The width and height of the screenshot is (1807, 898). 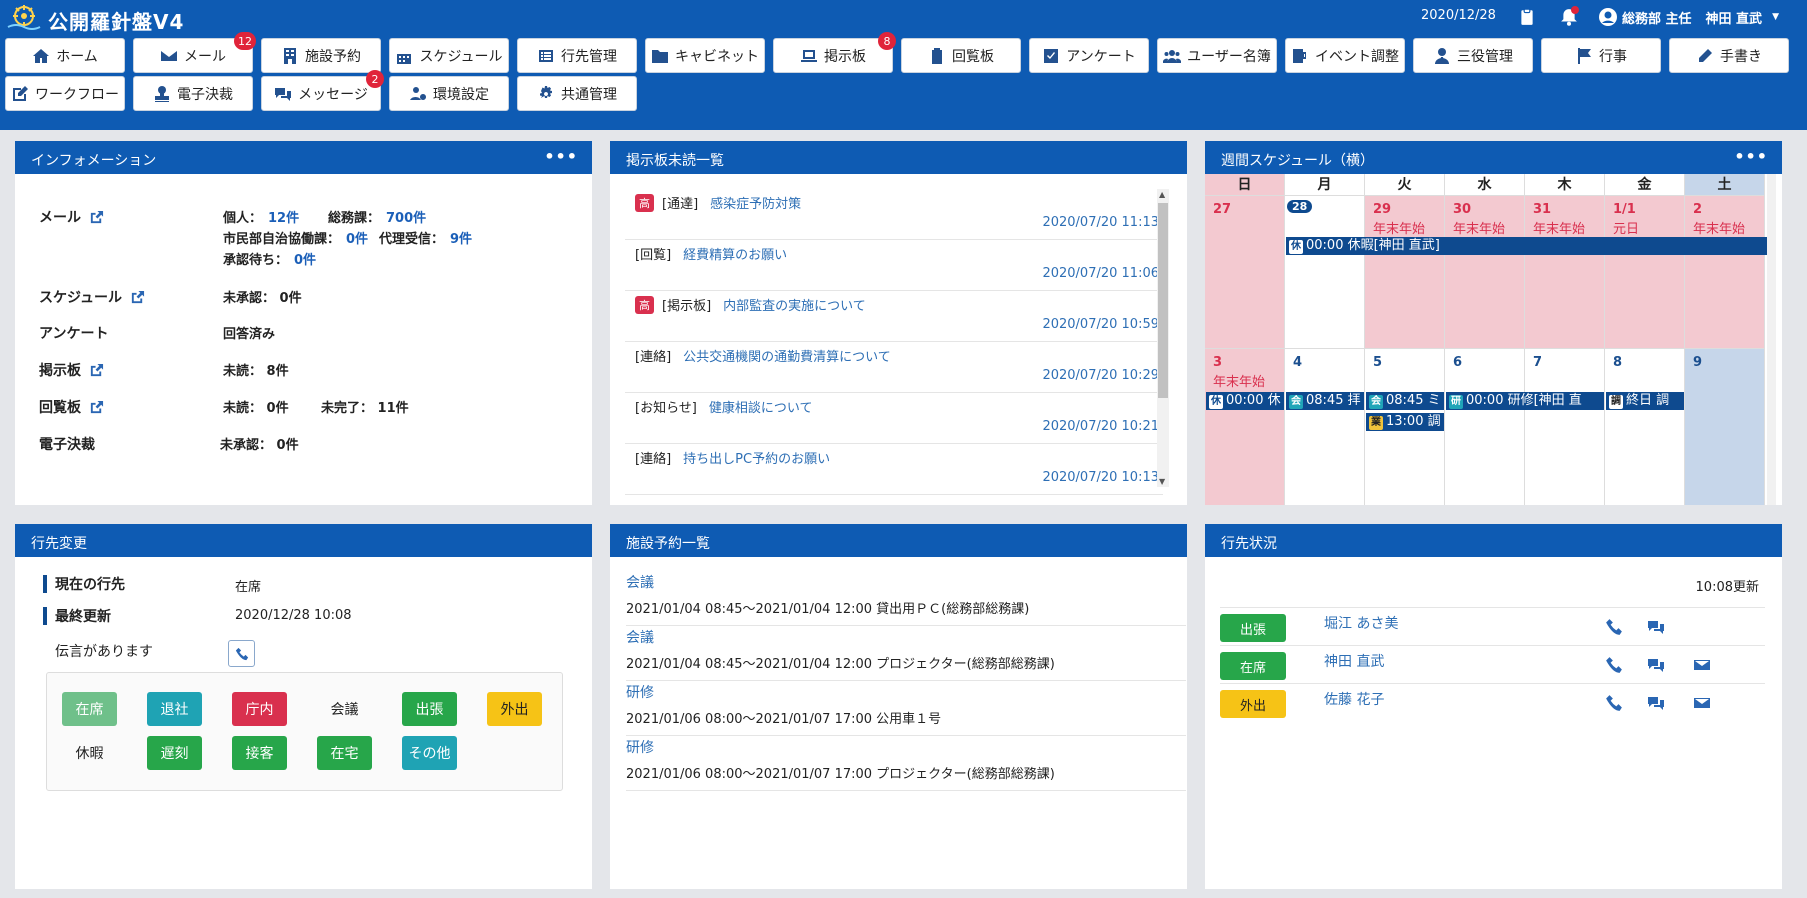 What do you see at coordinates (71, 217) in the screenshot?
I see `info-mail-link: メール` at bounding box center [71, 217].